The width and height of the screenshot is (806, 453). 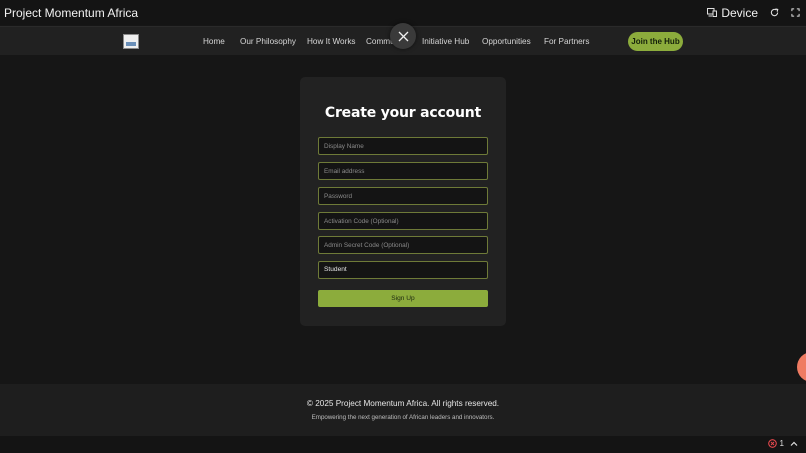 I want to click on nav-link-how-it-works: How It Works, so click(x=331, y=41).